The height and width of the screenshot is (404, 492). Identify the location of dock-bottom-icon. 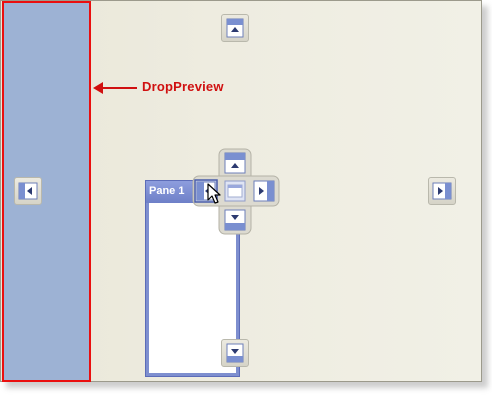
(235, 353).